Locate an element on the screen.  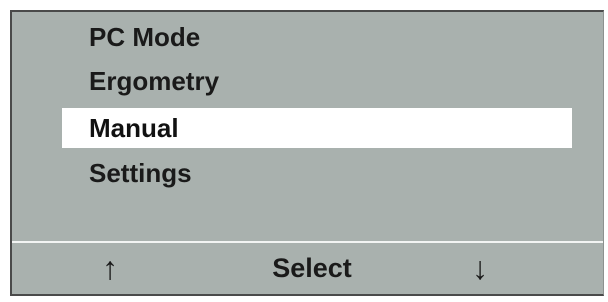
select-button: Select is located at coordinates (312, 268).